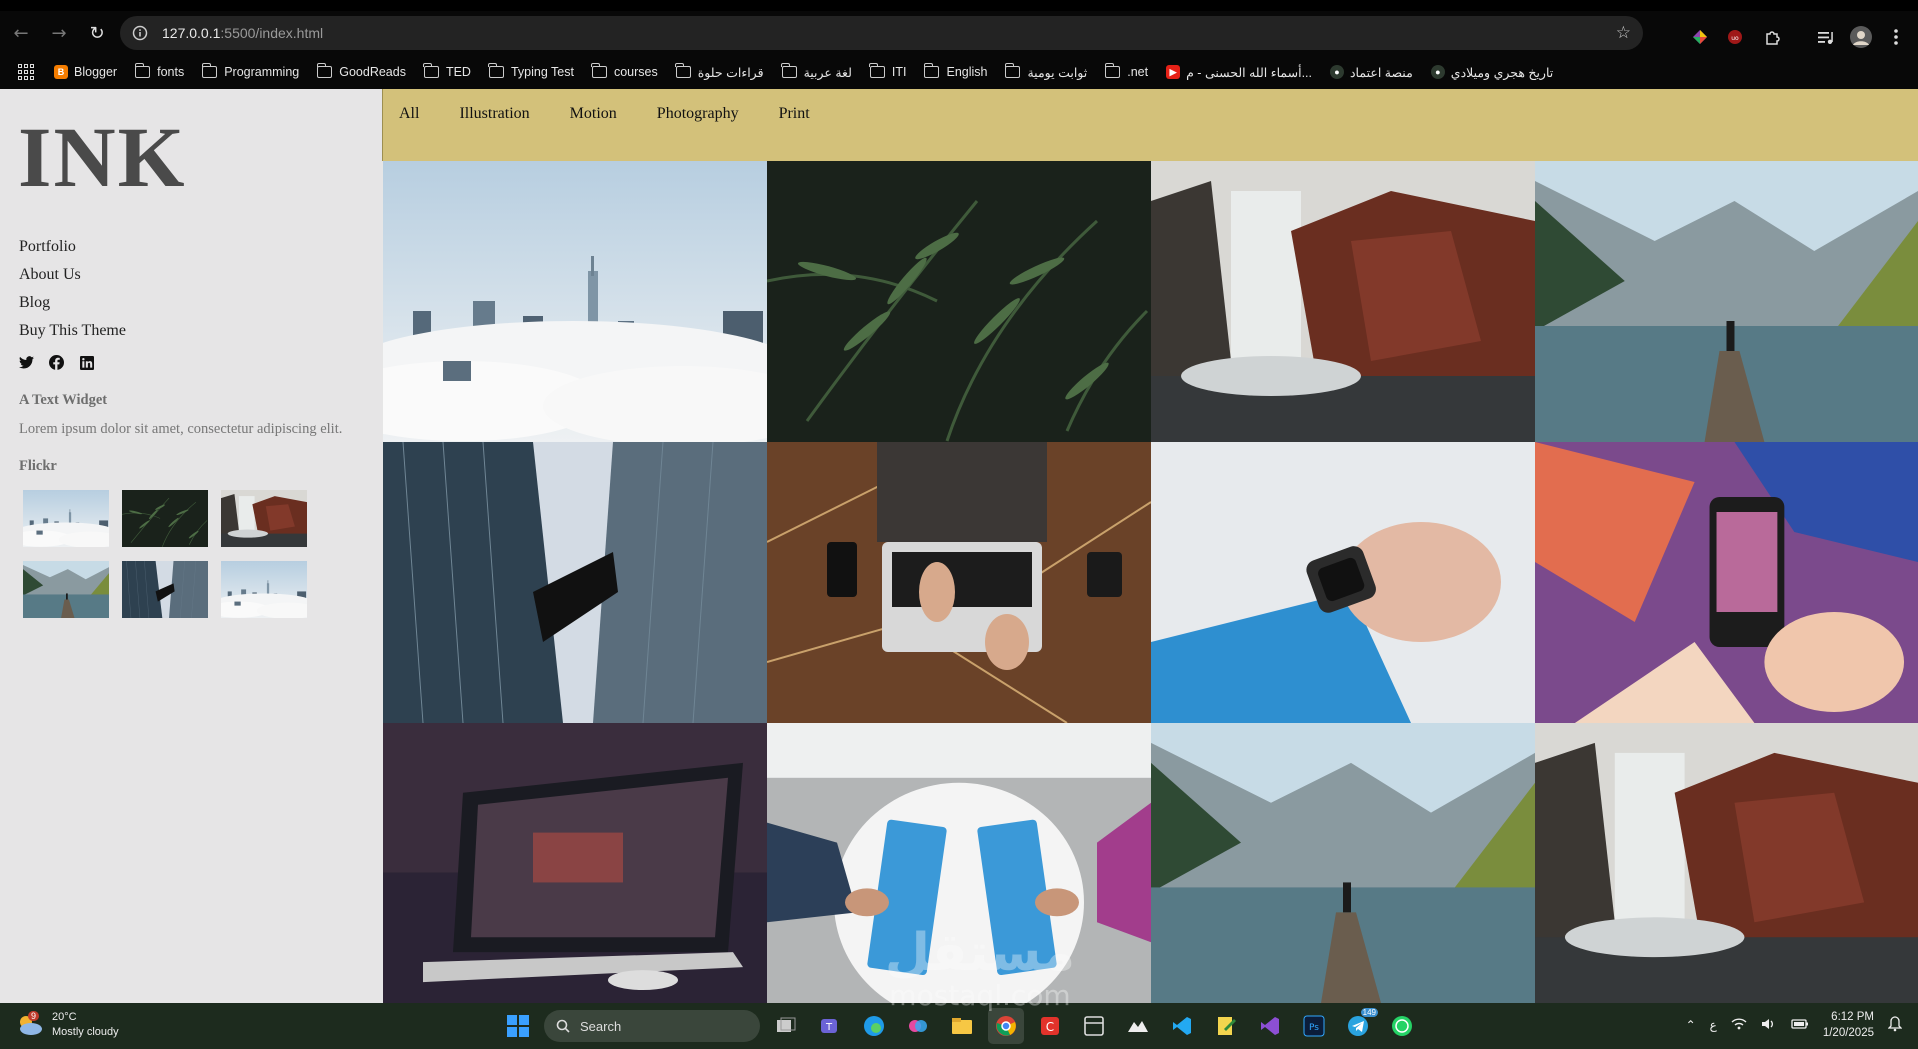  I want to click on gallery-image-fern-leaves, so click(959, 301).